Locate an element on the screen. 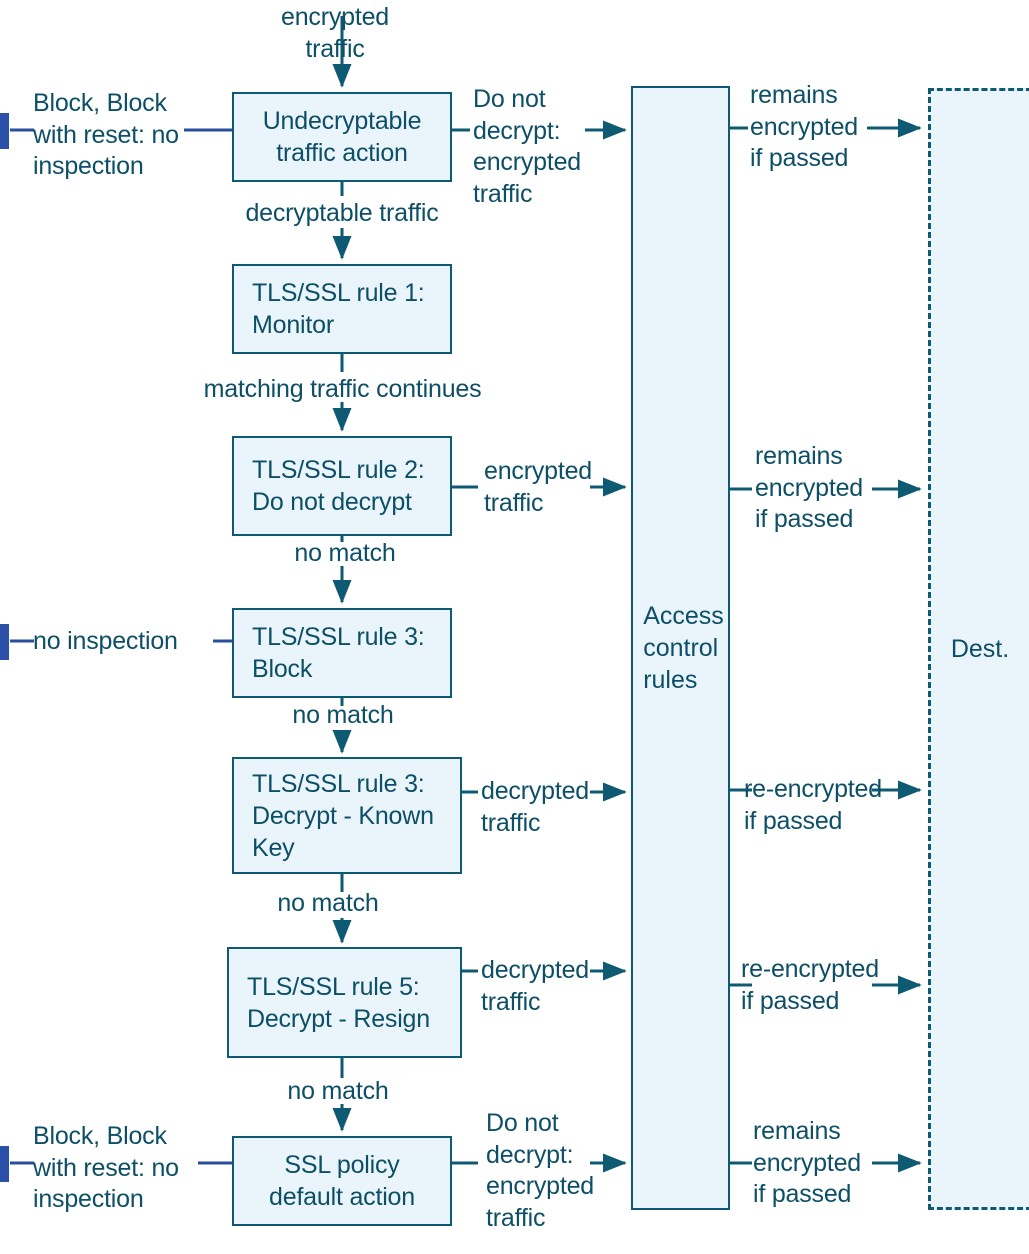  outcome-label-row2: remains encrypted if passed is located at coordinates (809, 487).